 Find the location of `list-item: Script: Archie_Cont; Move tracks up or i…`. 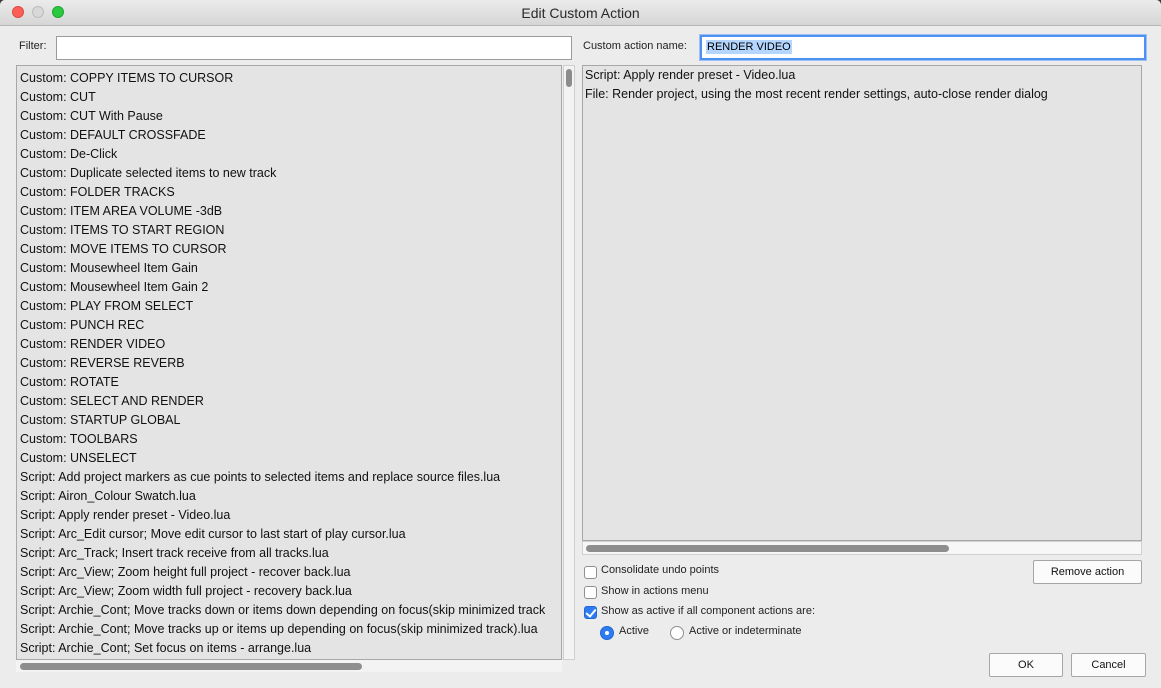

list-item: Script: Archie_Cont; Move tracks up or i… is located at coordinates (279, 629).